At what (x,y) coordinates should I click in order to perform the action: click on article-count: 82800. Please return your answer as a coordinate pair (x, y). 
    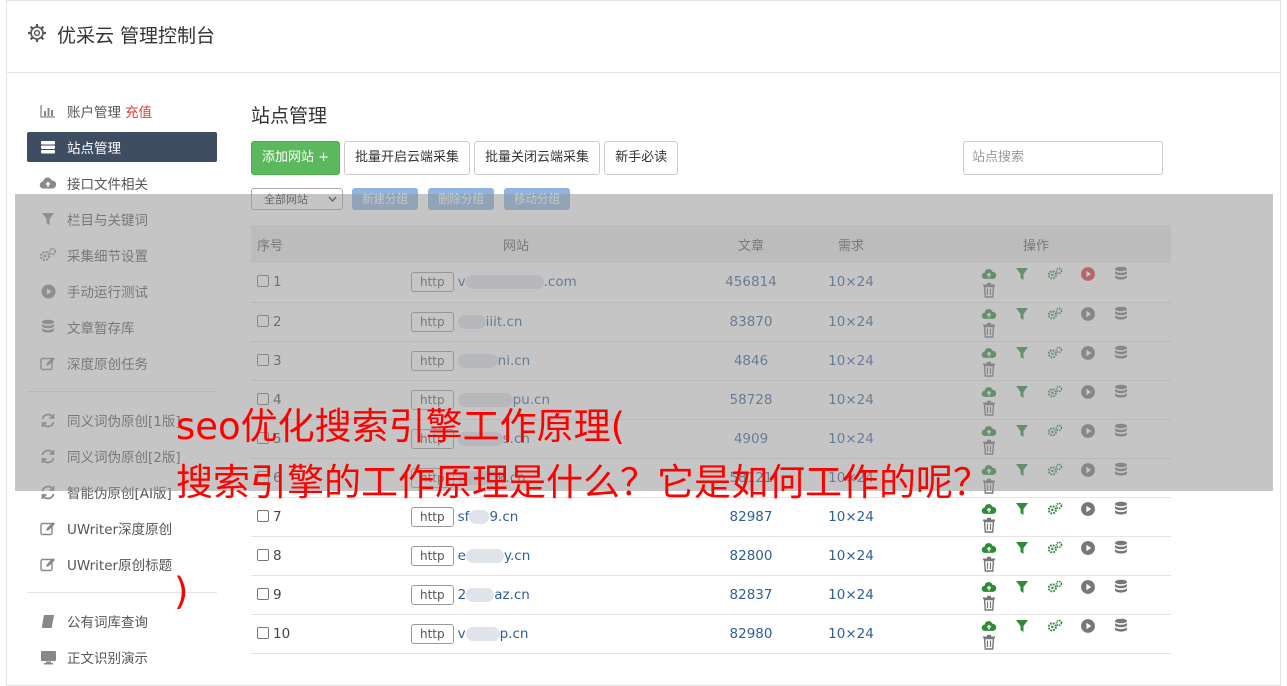
    Looking at the image, I should click on (751, 555).